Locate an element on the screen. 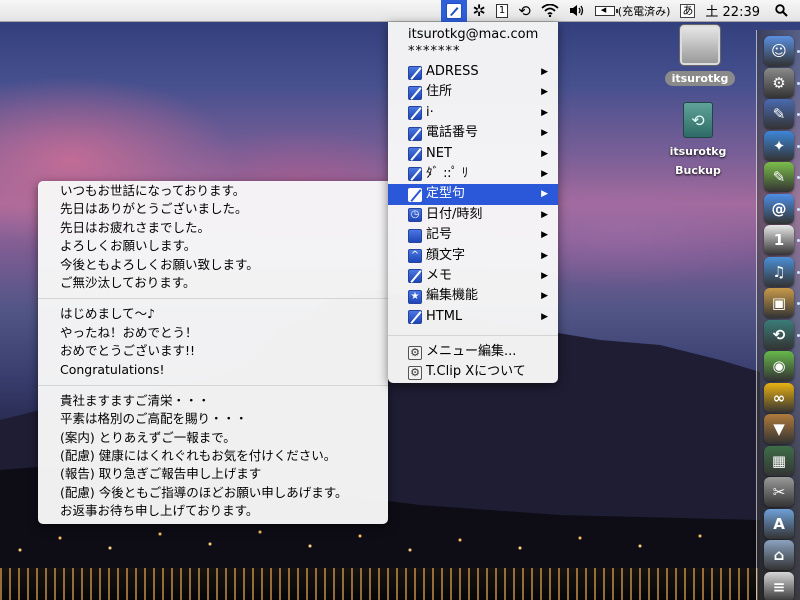  backup-drive-label-line1: itsurotkg is located at coordinates (698, 151).